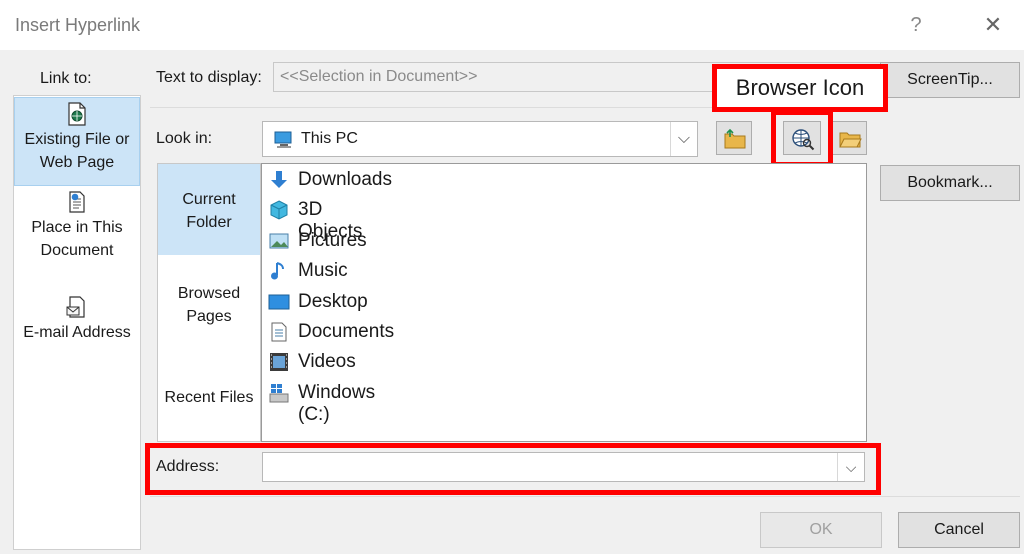  I want to click on document-place-icon, so click(77, 202).